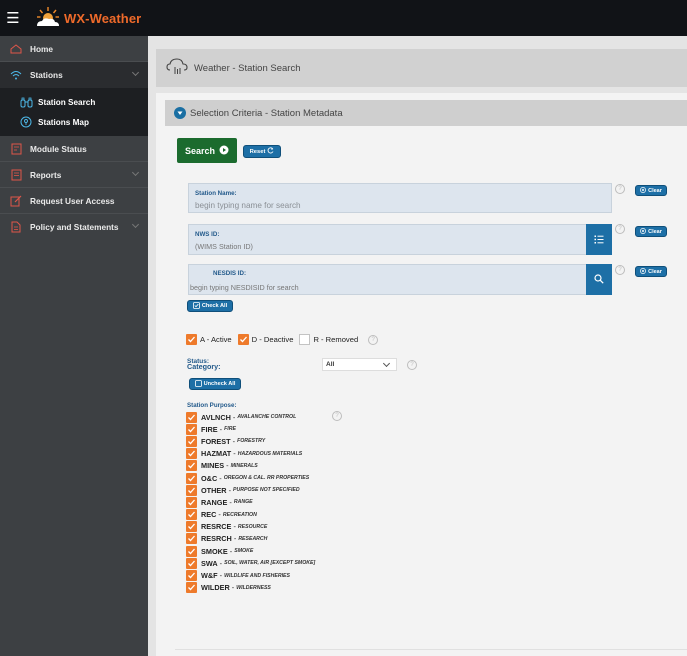 This screenshot has width=687, height=656. What do you see at coordinates (42, 48) in the screenshot?
I see `sidebar-item-label: Home` at bounding box center [42, 48].